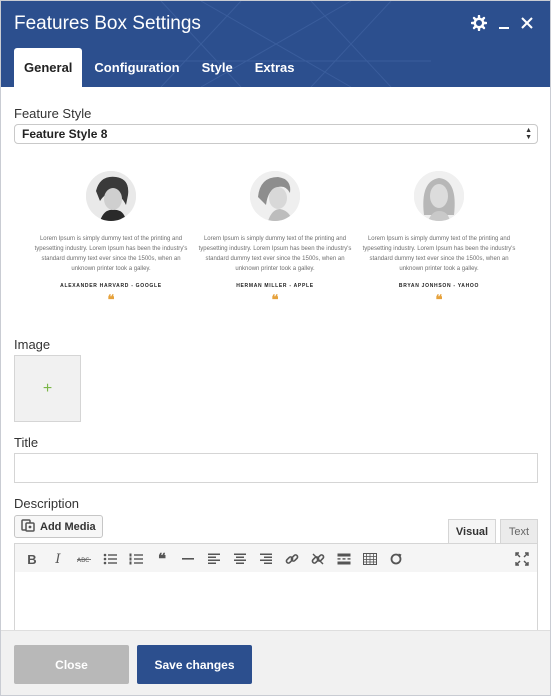  What do you see at coordinates (479, 23) in the screenshot?
I see `gear-icon` at bounding box center [479, 23].